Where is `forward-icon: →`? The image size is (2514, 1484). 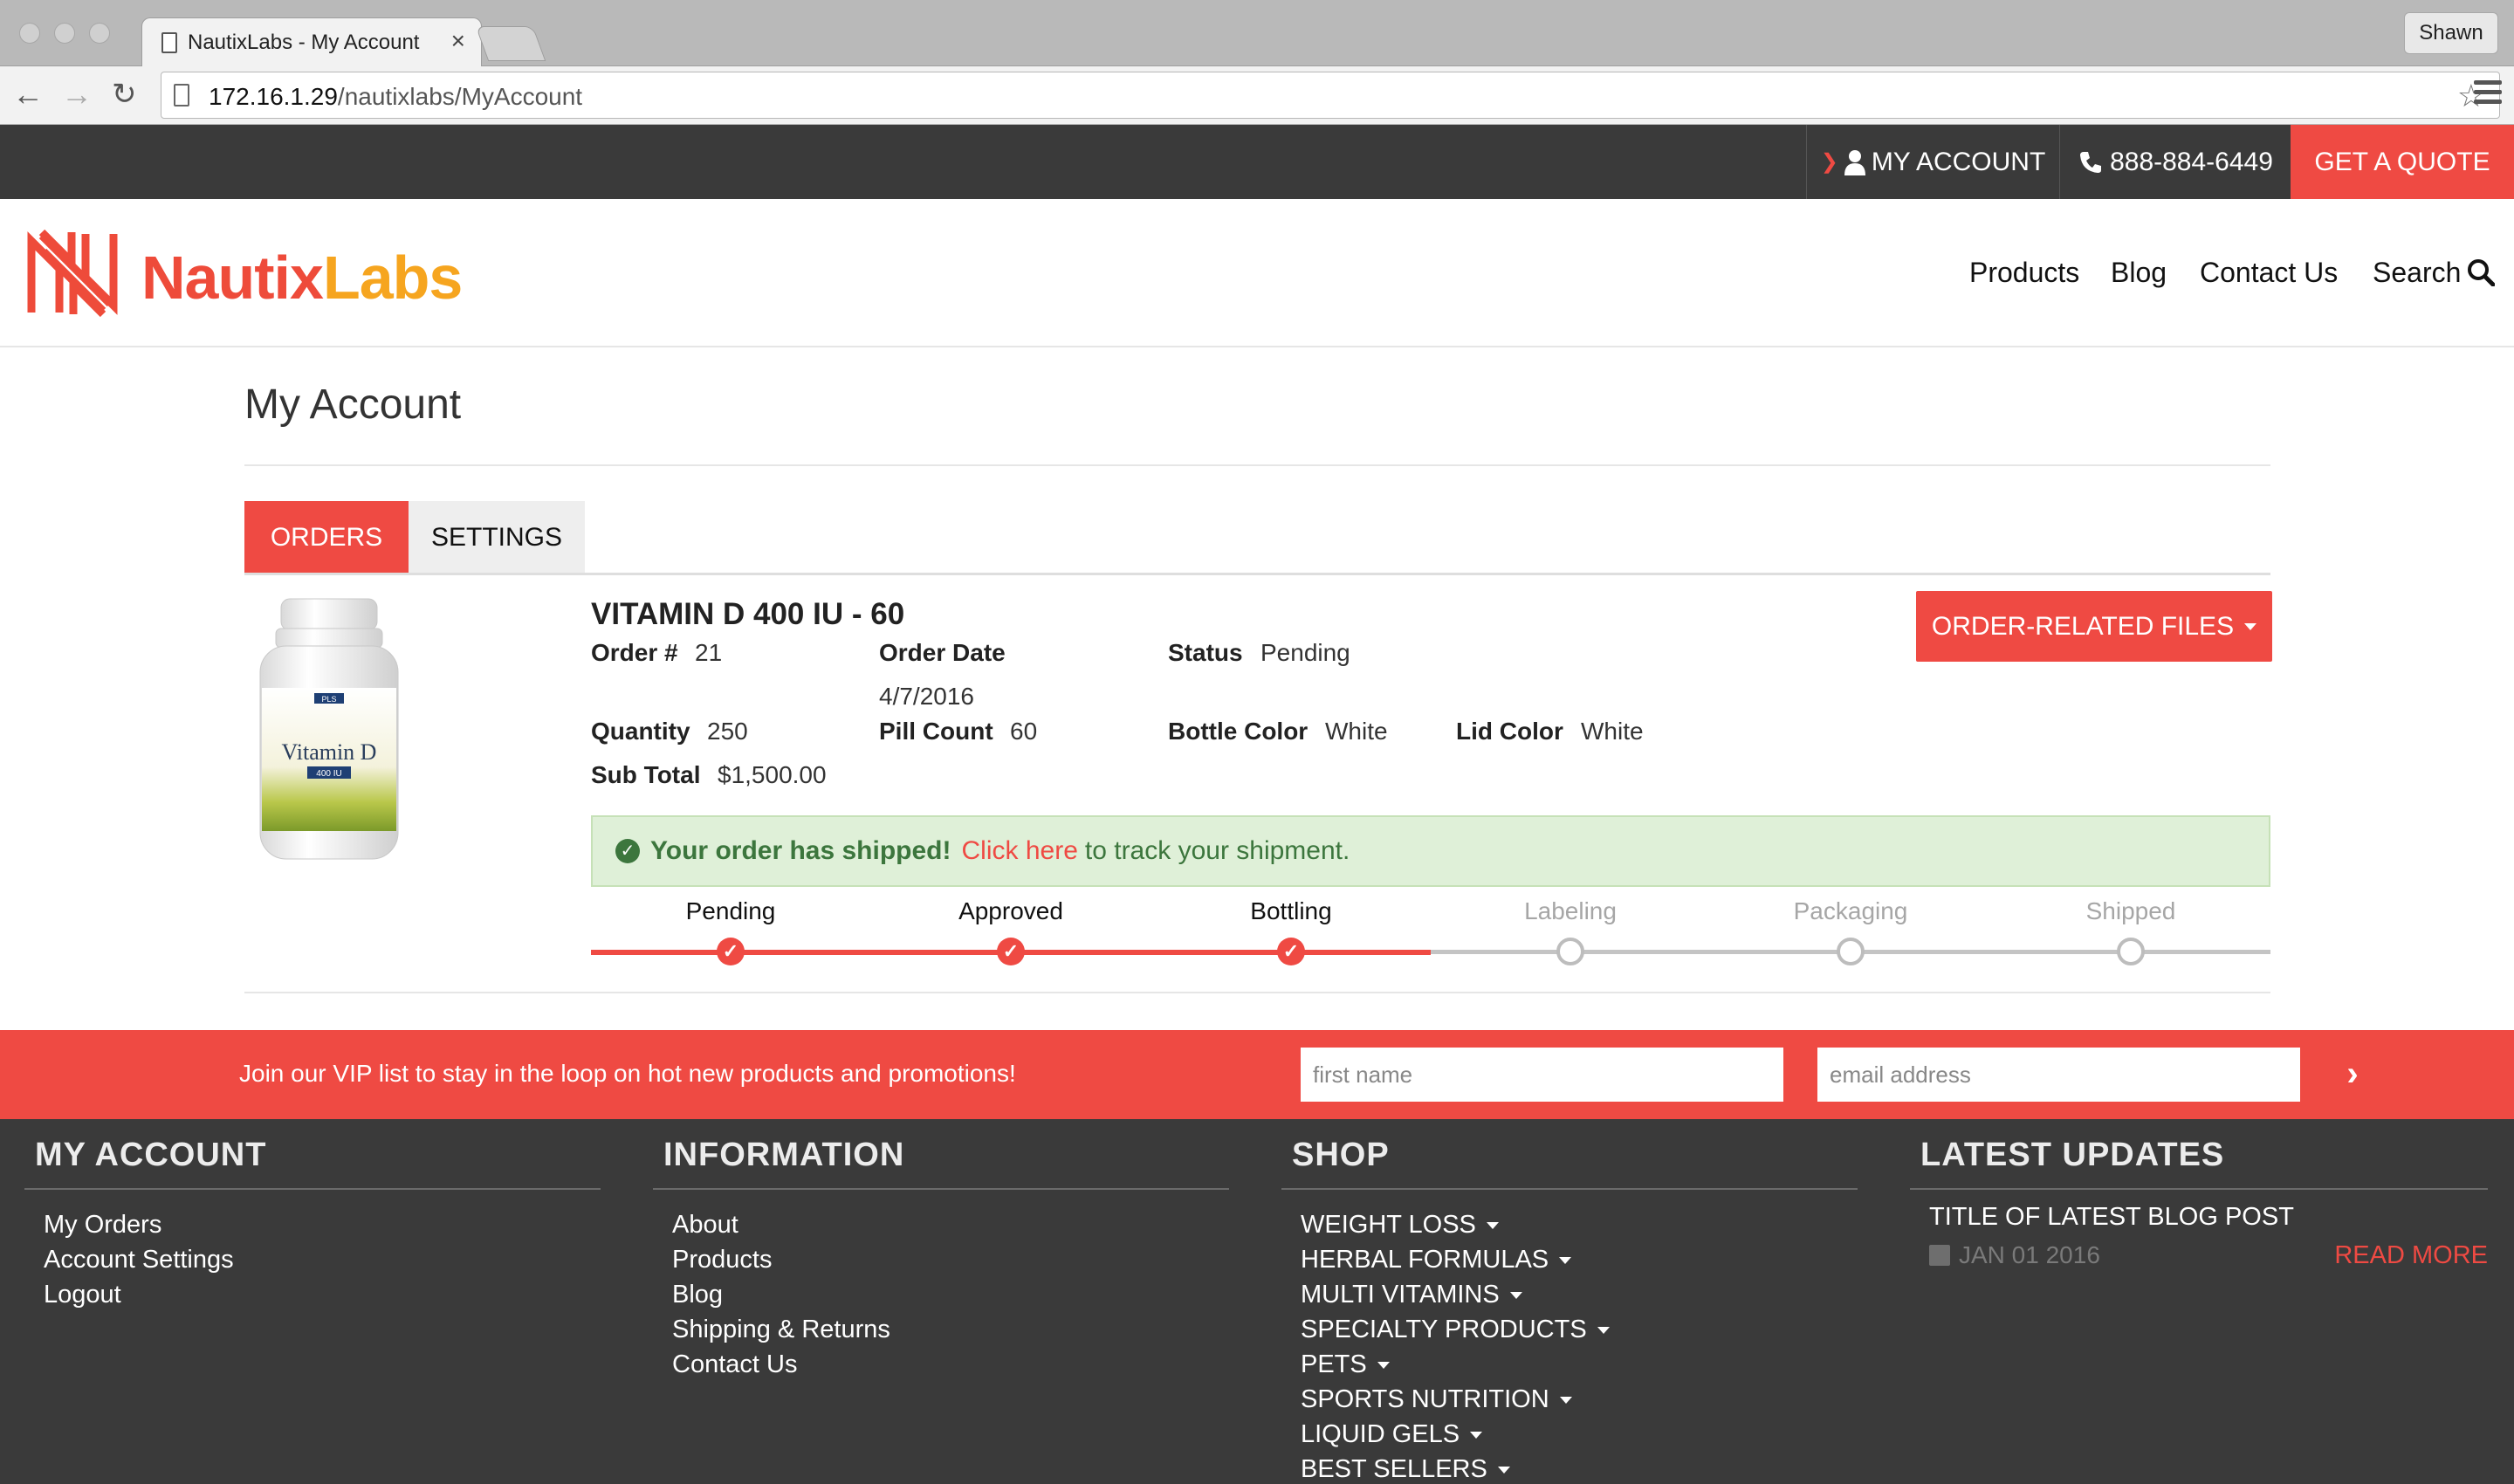
forward-icon: → is located at coordinates (77, 95).